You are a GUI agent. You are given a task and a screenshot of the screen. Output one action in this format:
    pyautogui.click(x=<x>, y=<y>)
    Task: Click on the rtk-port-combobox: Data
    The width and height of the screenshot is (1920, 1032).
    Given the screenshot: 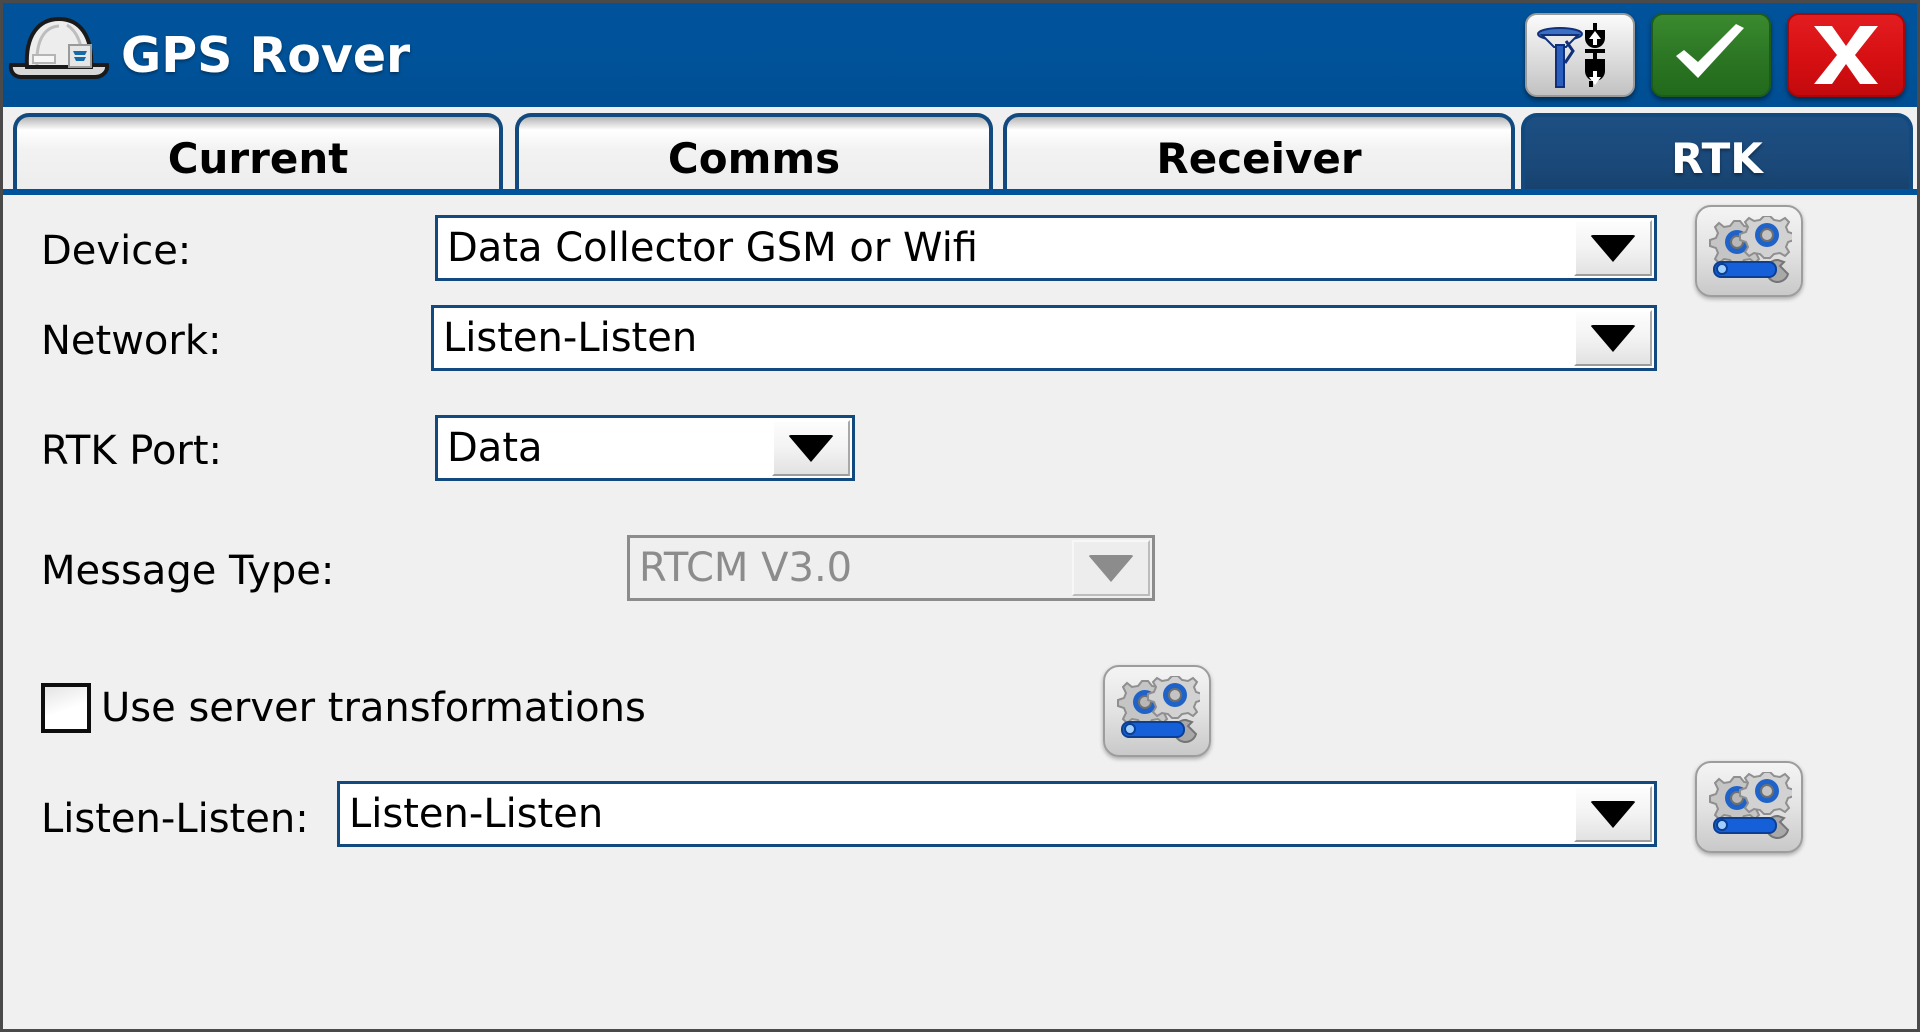 What is the action you would take?
    pyautogui.click(x=645, y=448)
    